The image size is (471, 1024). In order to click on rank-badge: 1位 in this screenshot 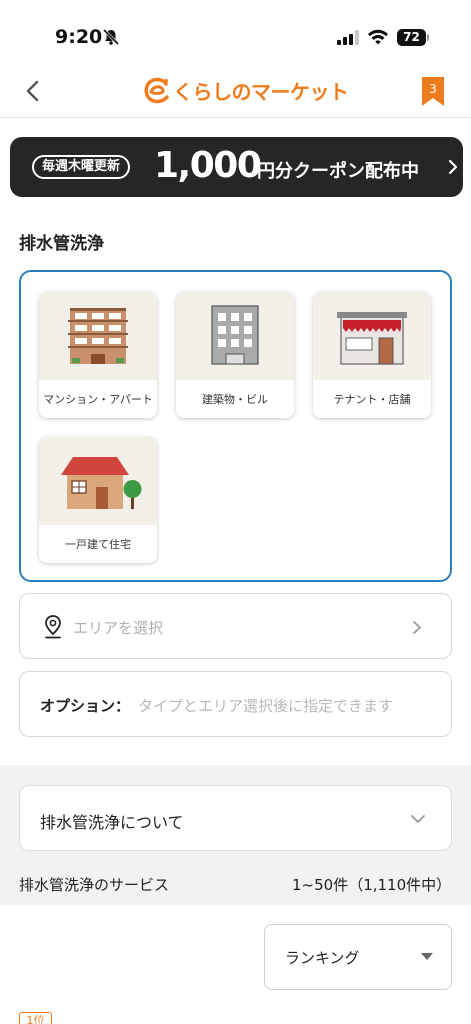, I will do `click(35, 1018)`.